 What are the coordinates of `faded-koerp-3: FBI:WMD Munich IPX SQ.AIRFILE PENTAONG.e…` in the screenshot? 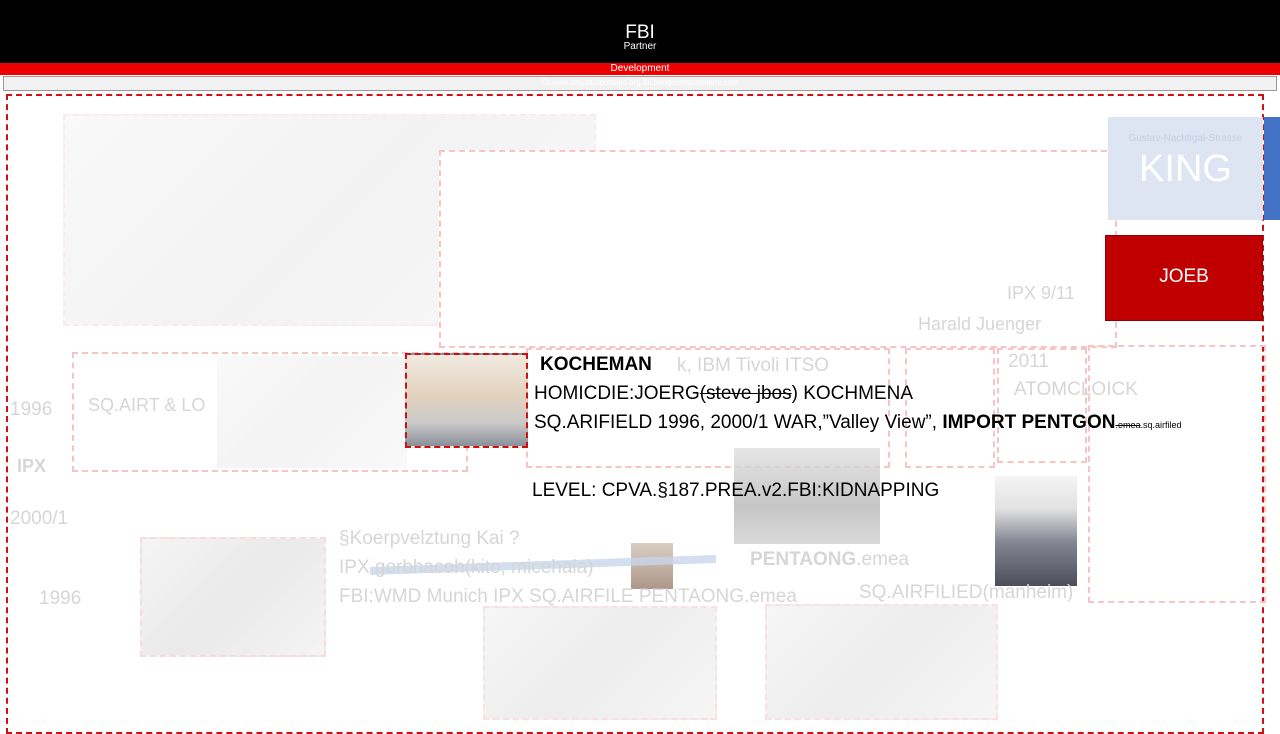 It's located at (568, 596).